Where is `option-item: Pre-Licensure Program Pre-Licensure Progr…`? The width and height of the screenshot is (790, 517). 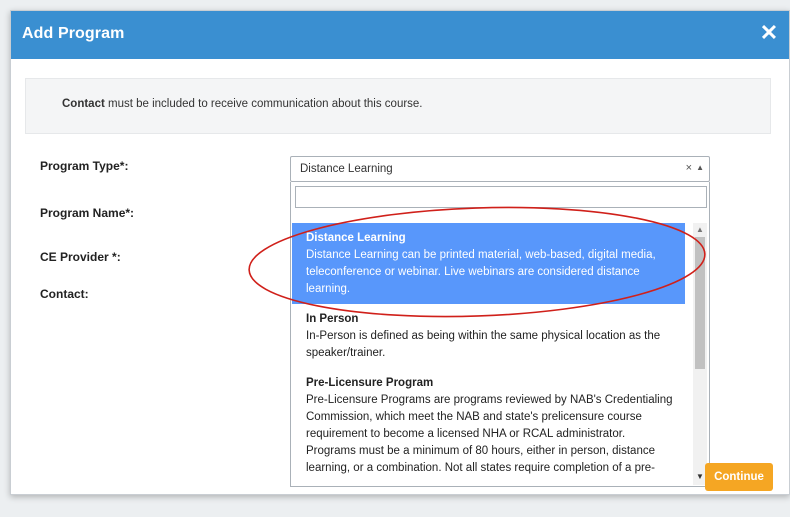
option-item: Pre-Licensure Program Pre-Licensure Progr… is located at coordinates (488, 425).